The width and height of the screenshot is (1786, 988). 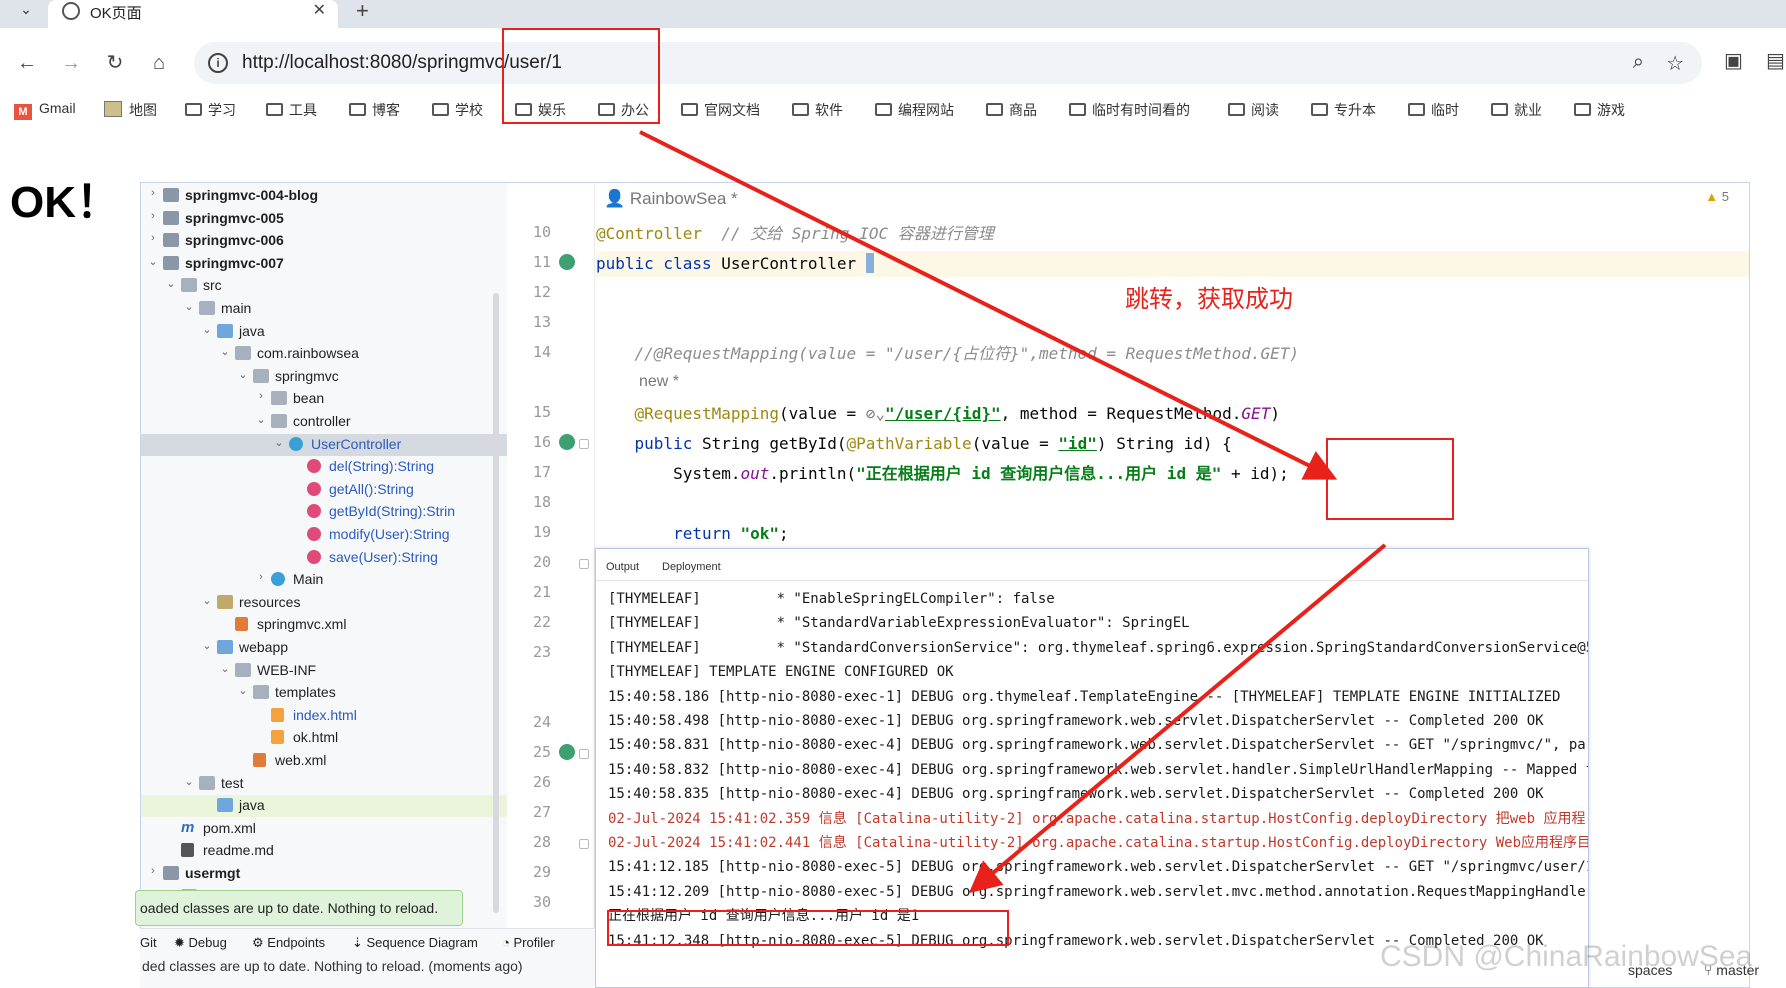 What do you see at coordinates (324, 490) in the screenshot?
I see `tree-item: getAll():String` at bounding box center [324, 490].